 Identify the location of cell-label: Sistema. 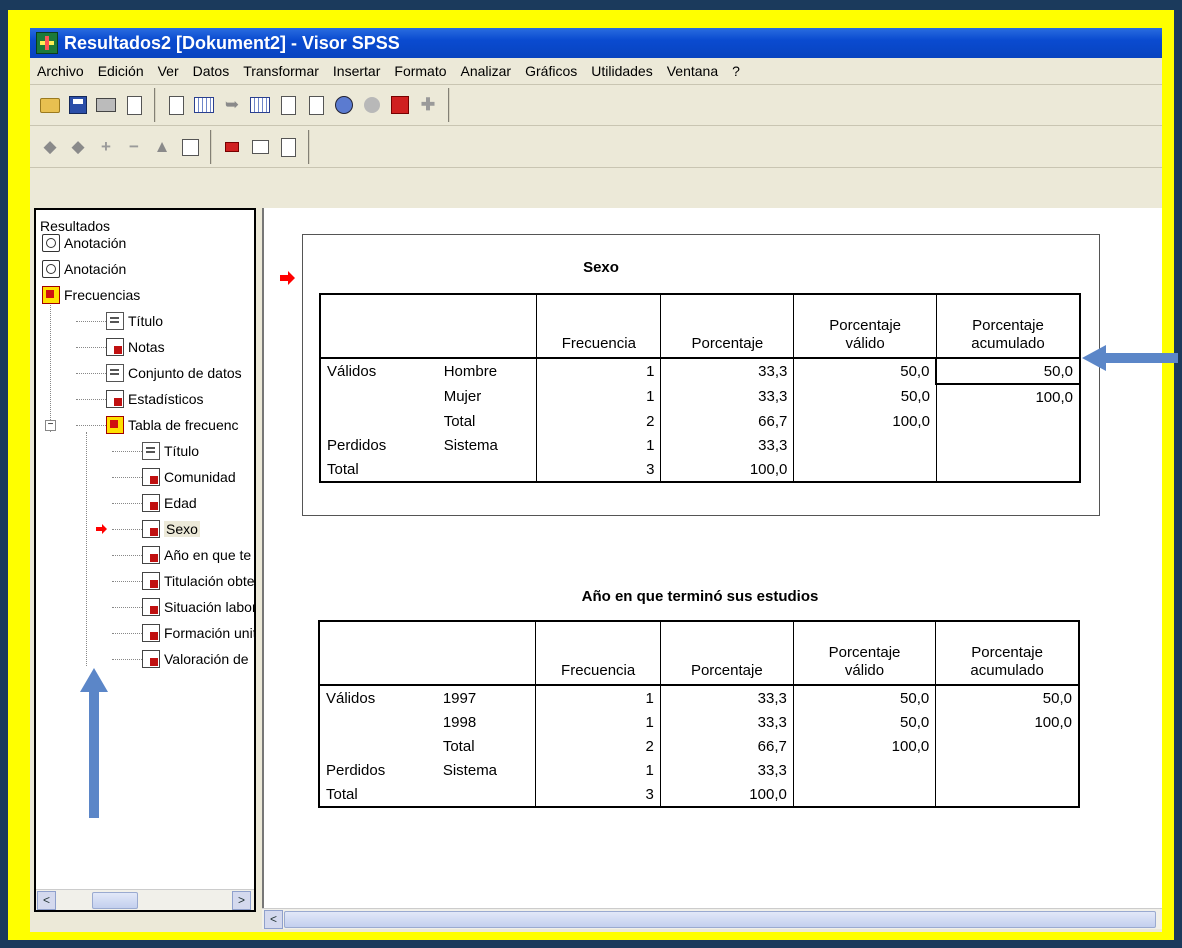
(486, 770).